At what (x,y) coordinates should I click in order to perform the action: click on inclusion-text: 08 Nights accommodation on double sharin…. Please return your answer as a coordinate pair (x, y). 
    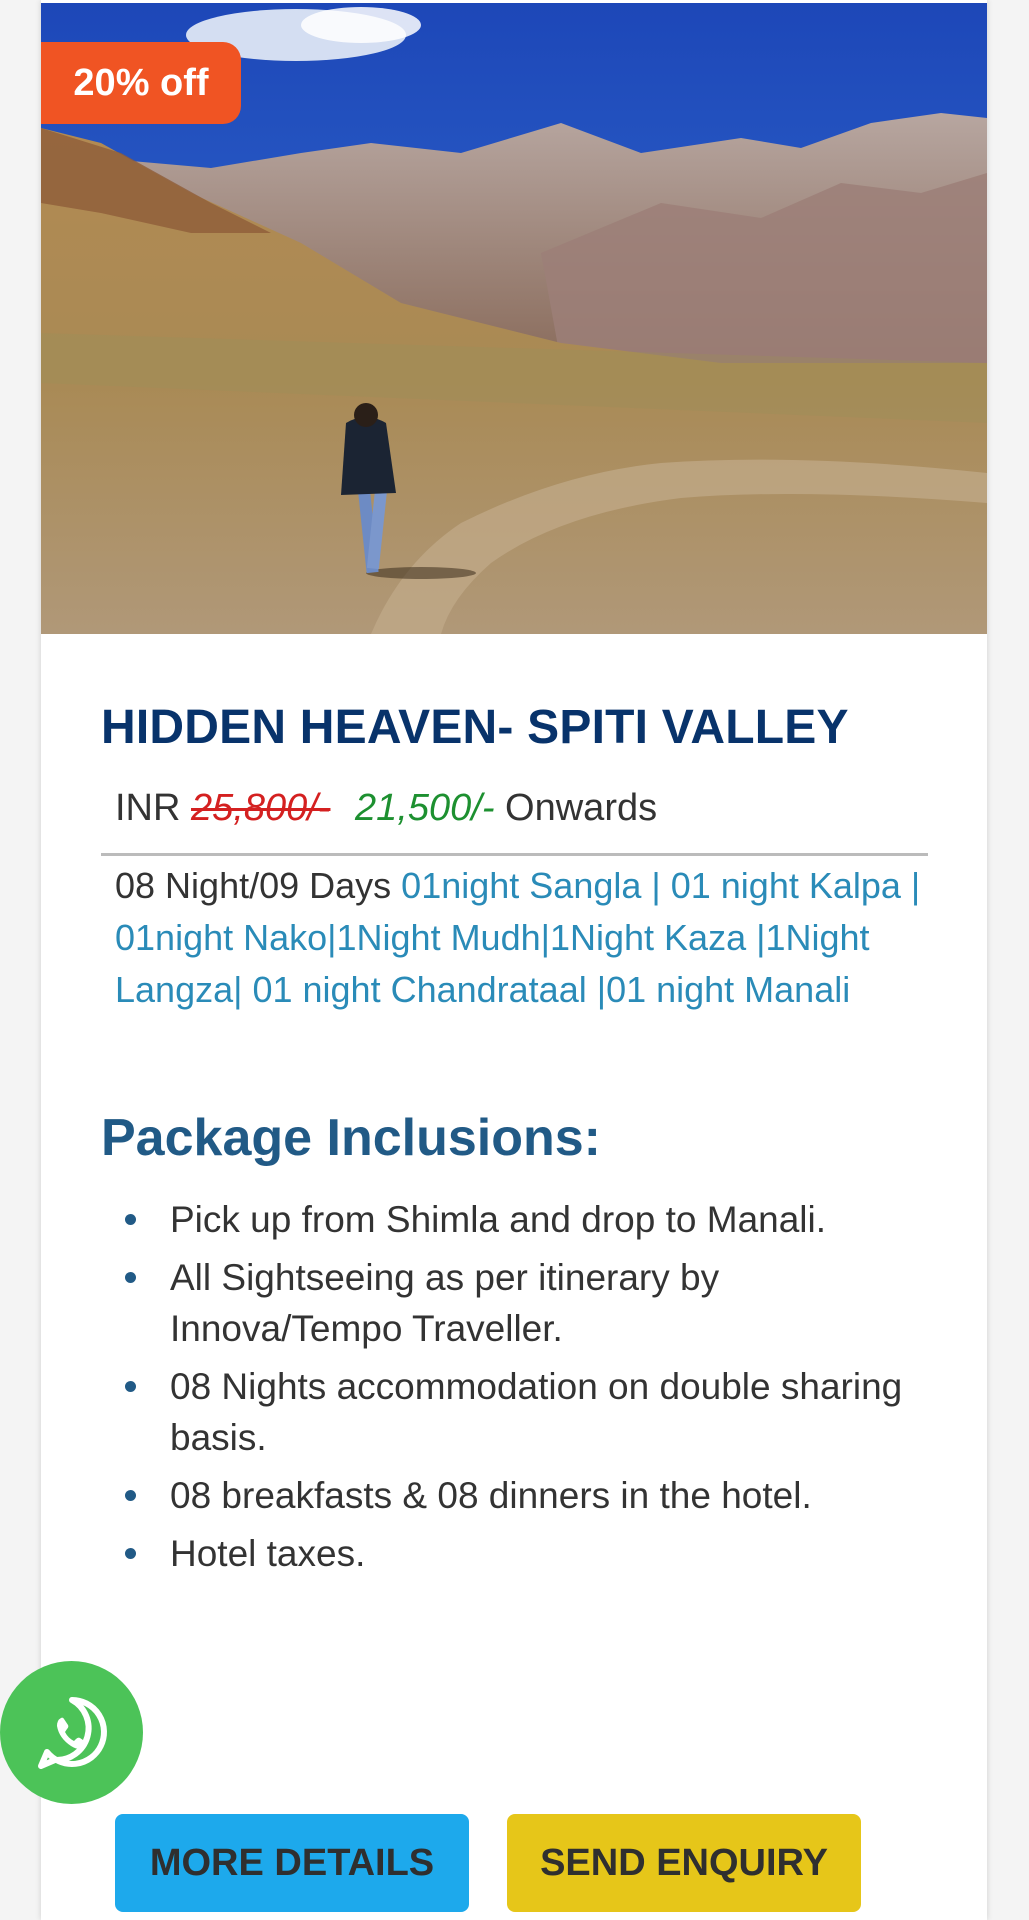
    Looking at the image, I should click on (536, 1412).